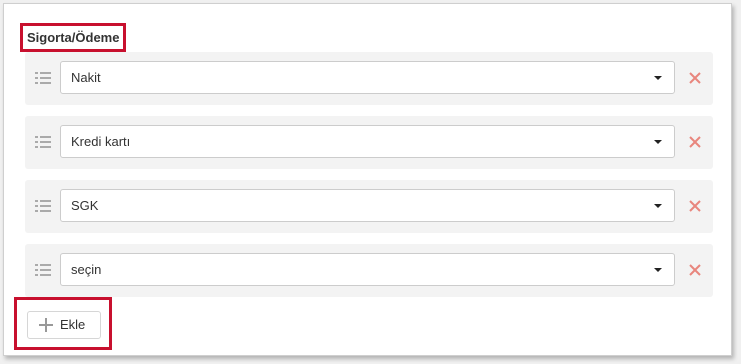  I want to click on select-value: Kredi kartı, so click(101, 141).